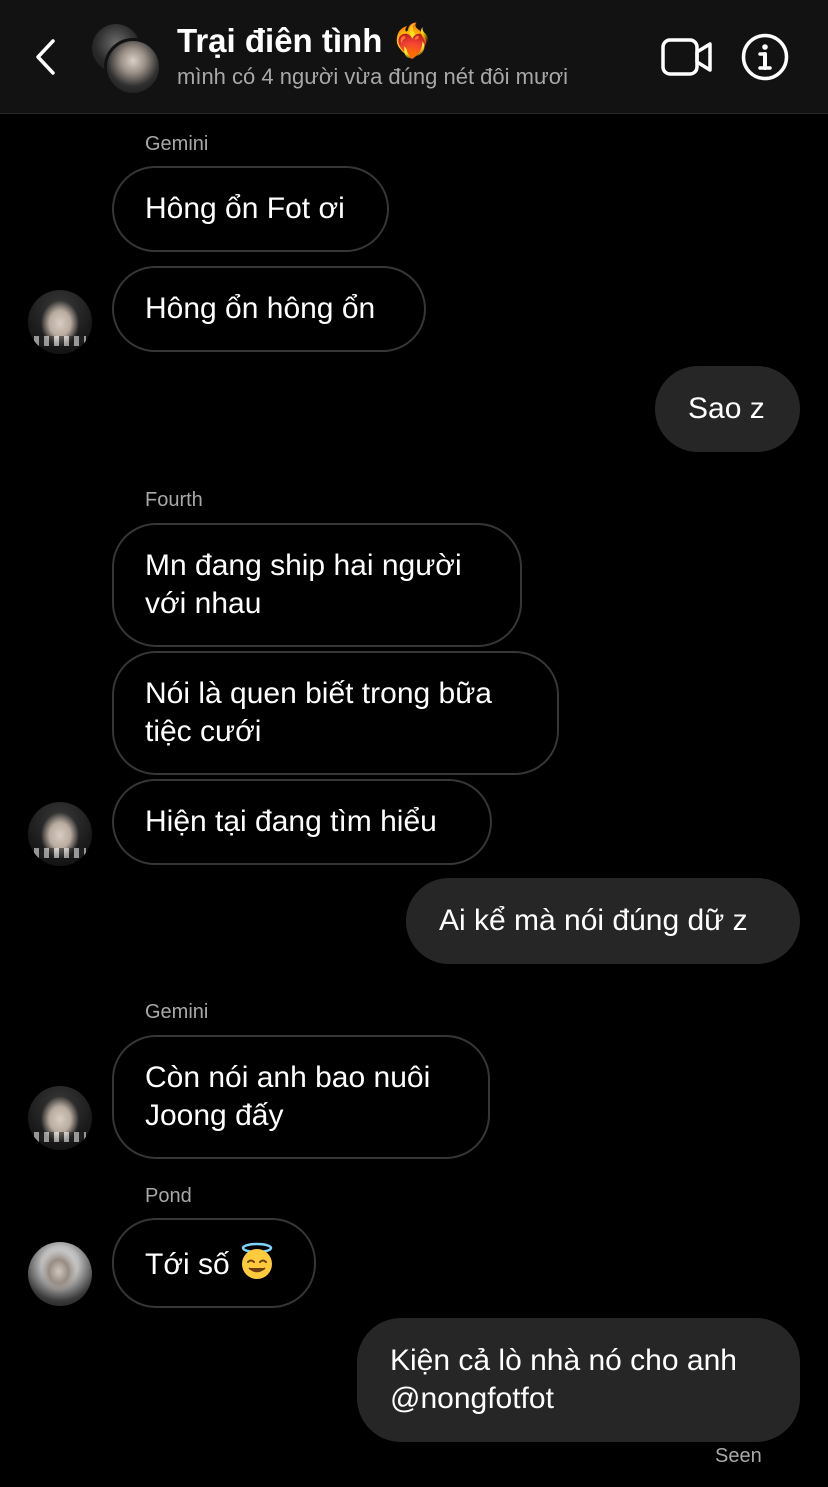 Image resolution: width=828 pixels, height=1487 pixels. What do you see at coordinates (288, 1077) in the screenshot?
I see `message-text: Còn nói anh bao nuôi` at bounding box center [288, 1077].